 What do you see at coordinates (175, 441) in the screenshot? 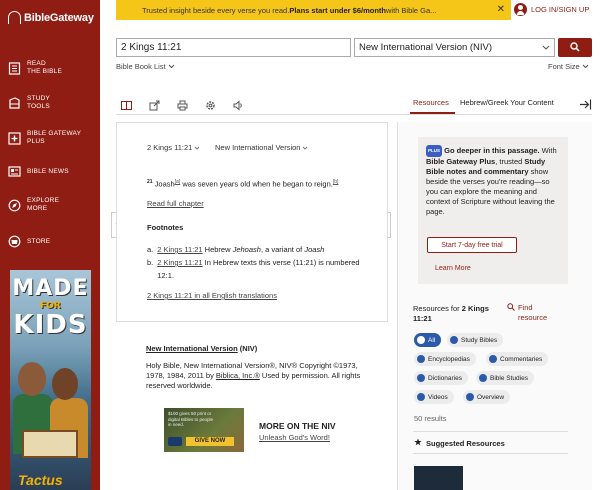
I see `ad-logo` at bounding box center [175, 441].